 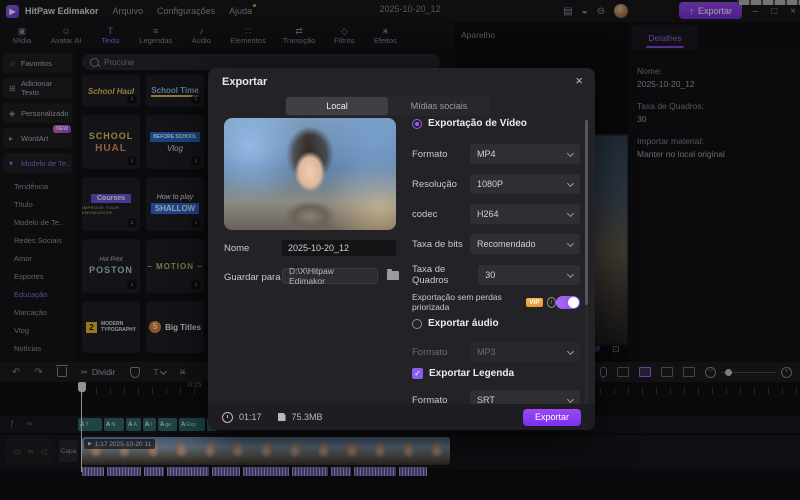 What do you see at coordinates (529, 275) in the screenshot?
I see `framerate-dropdown: 30` at bounding box center [529, 275].